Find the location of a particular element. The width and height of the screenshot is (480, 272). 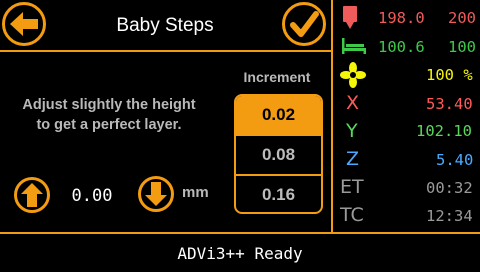

elapsed-time: 00:32 is located at coordinates (449, 188).